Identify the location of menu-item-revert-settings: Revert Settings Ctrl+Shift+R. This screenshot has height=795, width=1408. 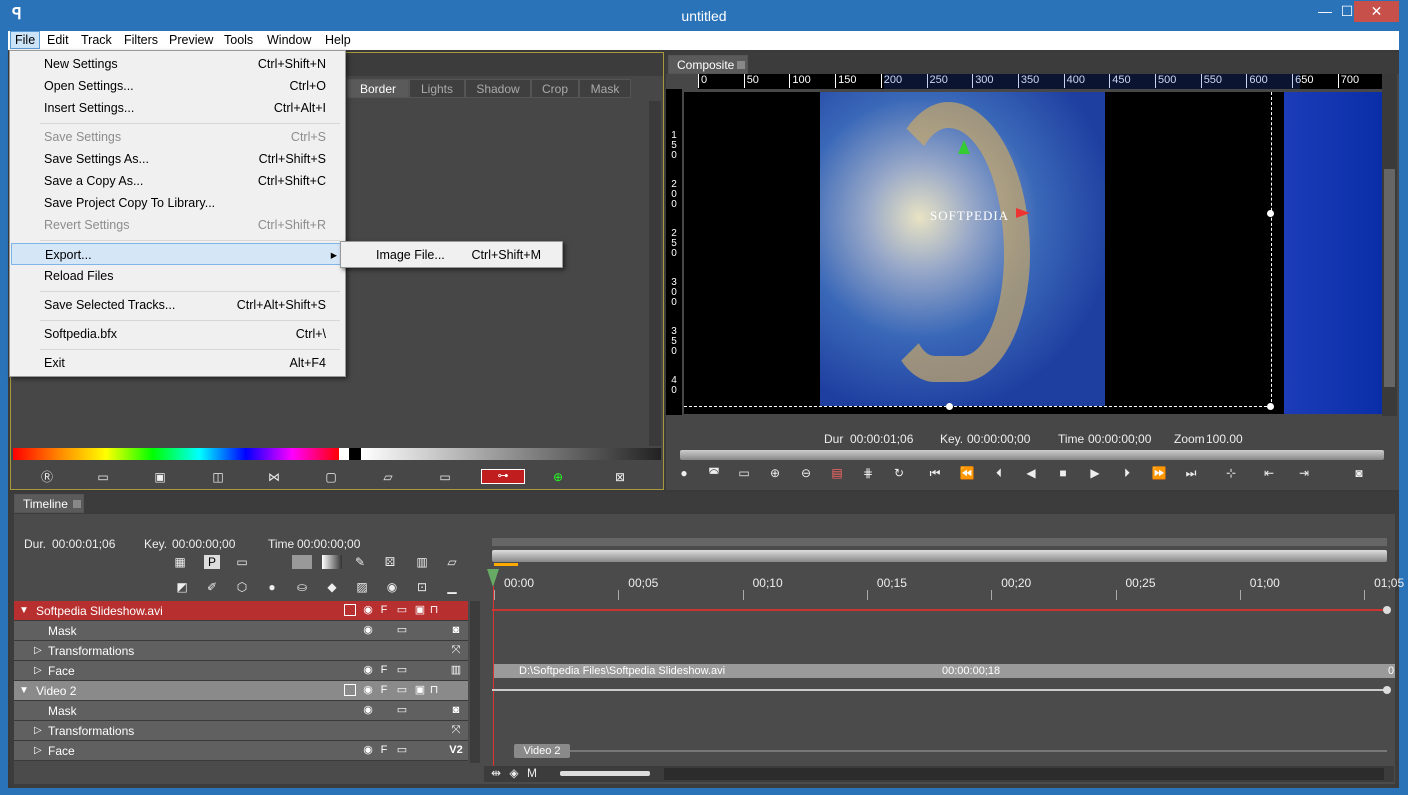
(177, 225).